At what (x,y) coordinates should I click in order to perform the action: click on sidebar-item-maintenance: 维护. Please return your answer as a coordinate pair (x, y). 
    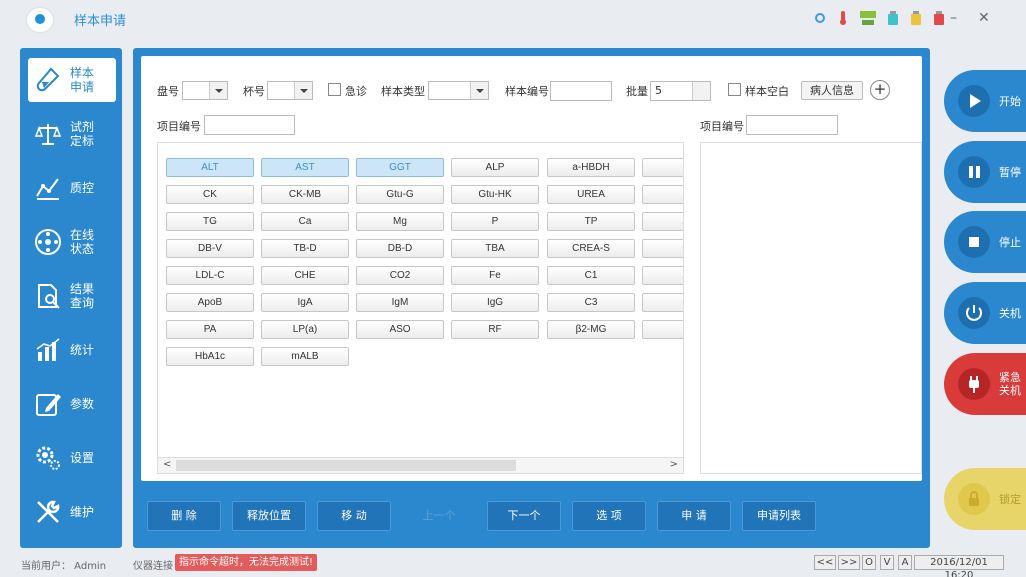
    Looking at the image, I should click on (72, 512).